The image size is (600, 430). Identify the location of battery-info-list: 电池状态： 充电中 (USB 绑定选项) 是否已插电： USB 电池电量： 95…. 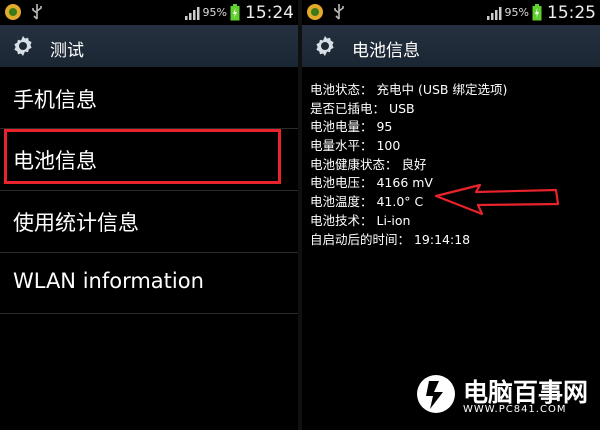
(408, 165).